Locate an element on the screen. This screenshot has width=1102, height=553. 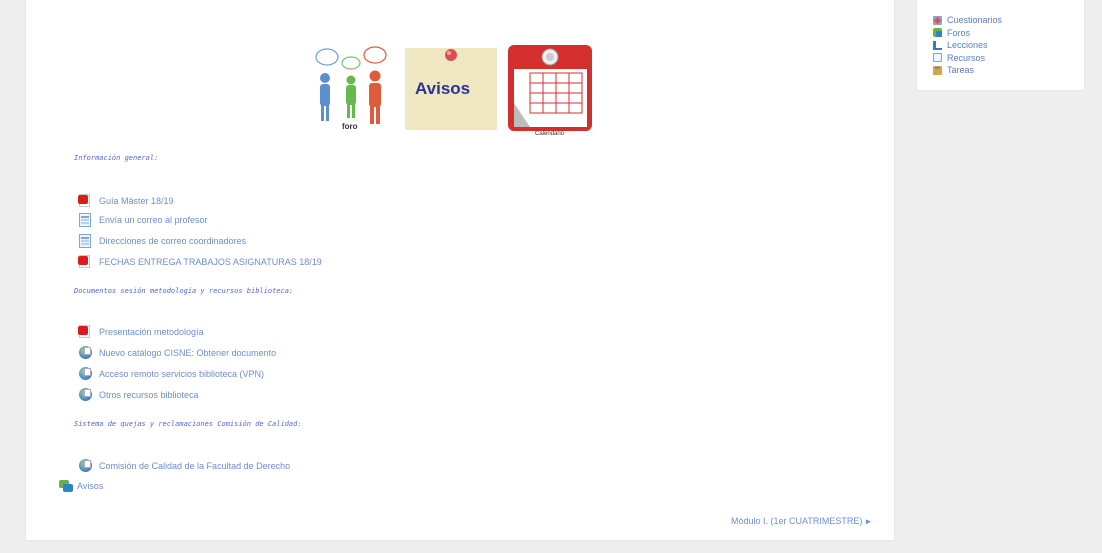
next-section-label: Módulo I. (1er CUATRIMESTRE) is located at coordinates (797, 521).